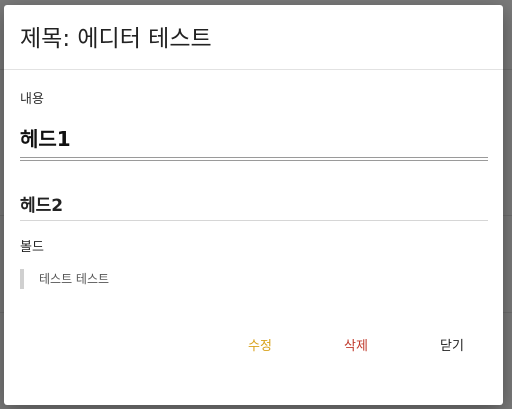 This screenshot has width=512, height=409. Describe the element at coordinates (42, 206) in the screenshot. I see `content-heading-2: 헤드2` at that location.